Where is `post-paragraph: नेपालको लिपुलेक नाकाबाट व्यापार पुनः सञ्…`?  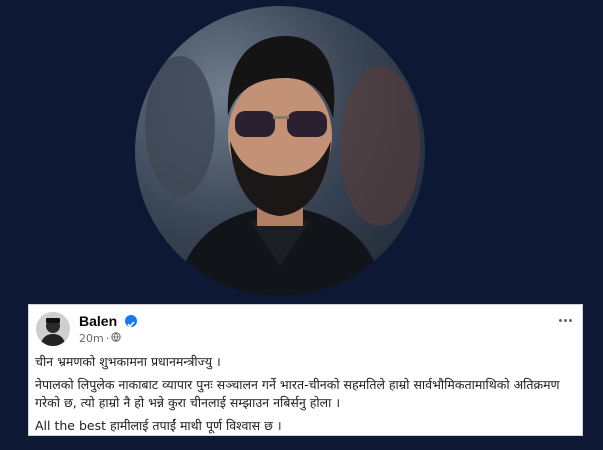
post-paragraph: नेपालको लिपुलेक नाकाबाट व्यापार पुनः सञ्… is located at coordinates (297, 393).